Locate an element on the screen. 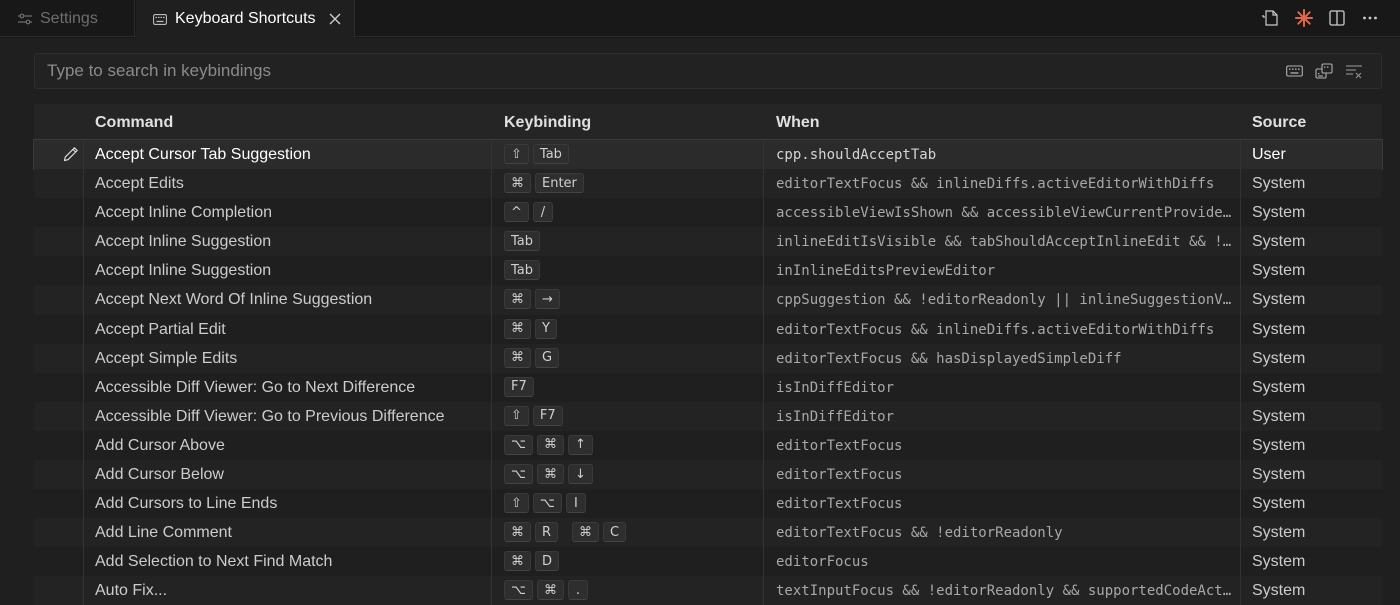  table-row: Add Cursor Below ⌥ ⌘ ↓ editorTextFocus System is located at coordinates (708, 475).